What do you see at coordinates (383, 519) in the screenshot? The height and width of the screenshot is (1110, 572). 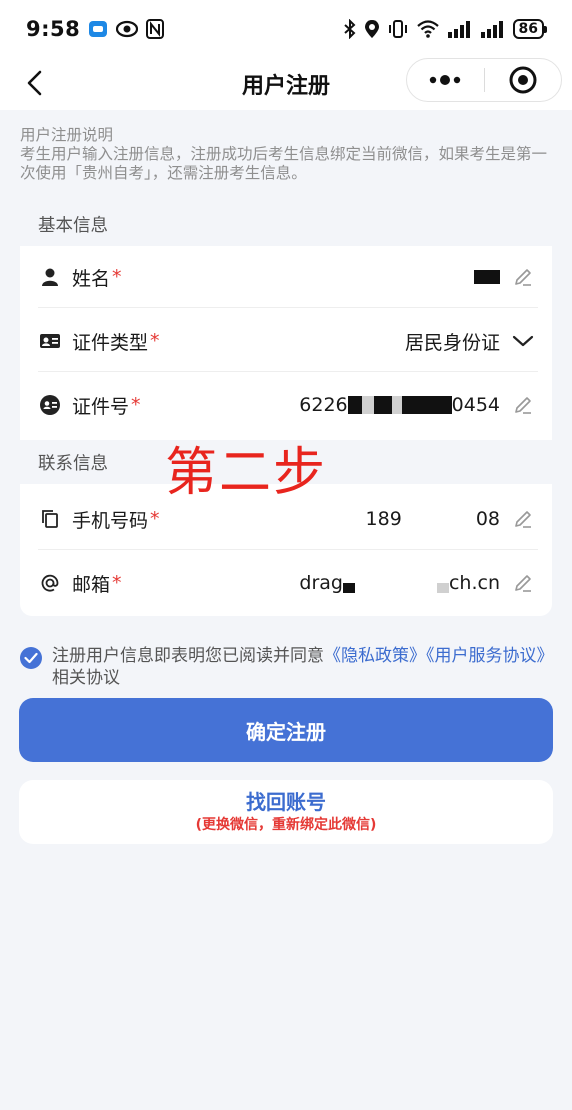 I see `phone-prefix: 189` at bounding box center [383, 519].